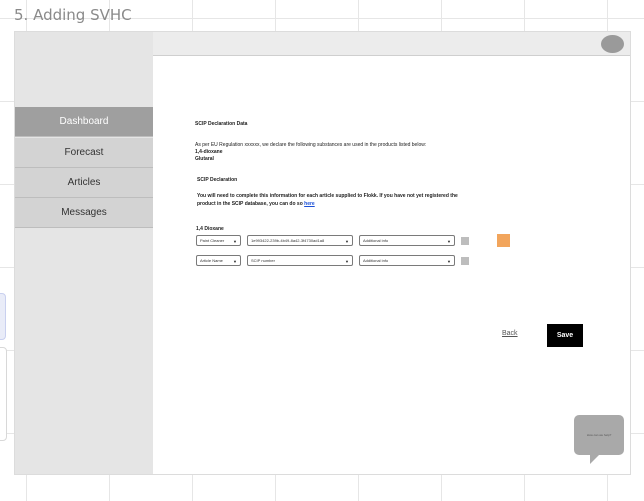 The width and height of the screenshot is (644, 501). Describe the element at coordinates (612, 44) in the screenshot. I see `avatar` at that location.